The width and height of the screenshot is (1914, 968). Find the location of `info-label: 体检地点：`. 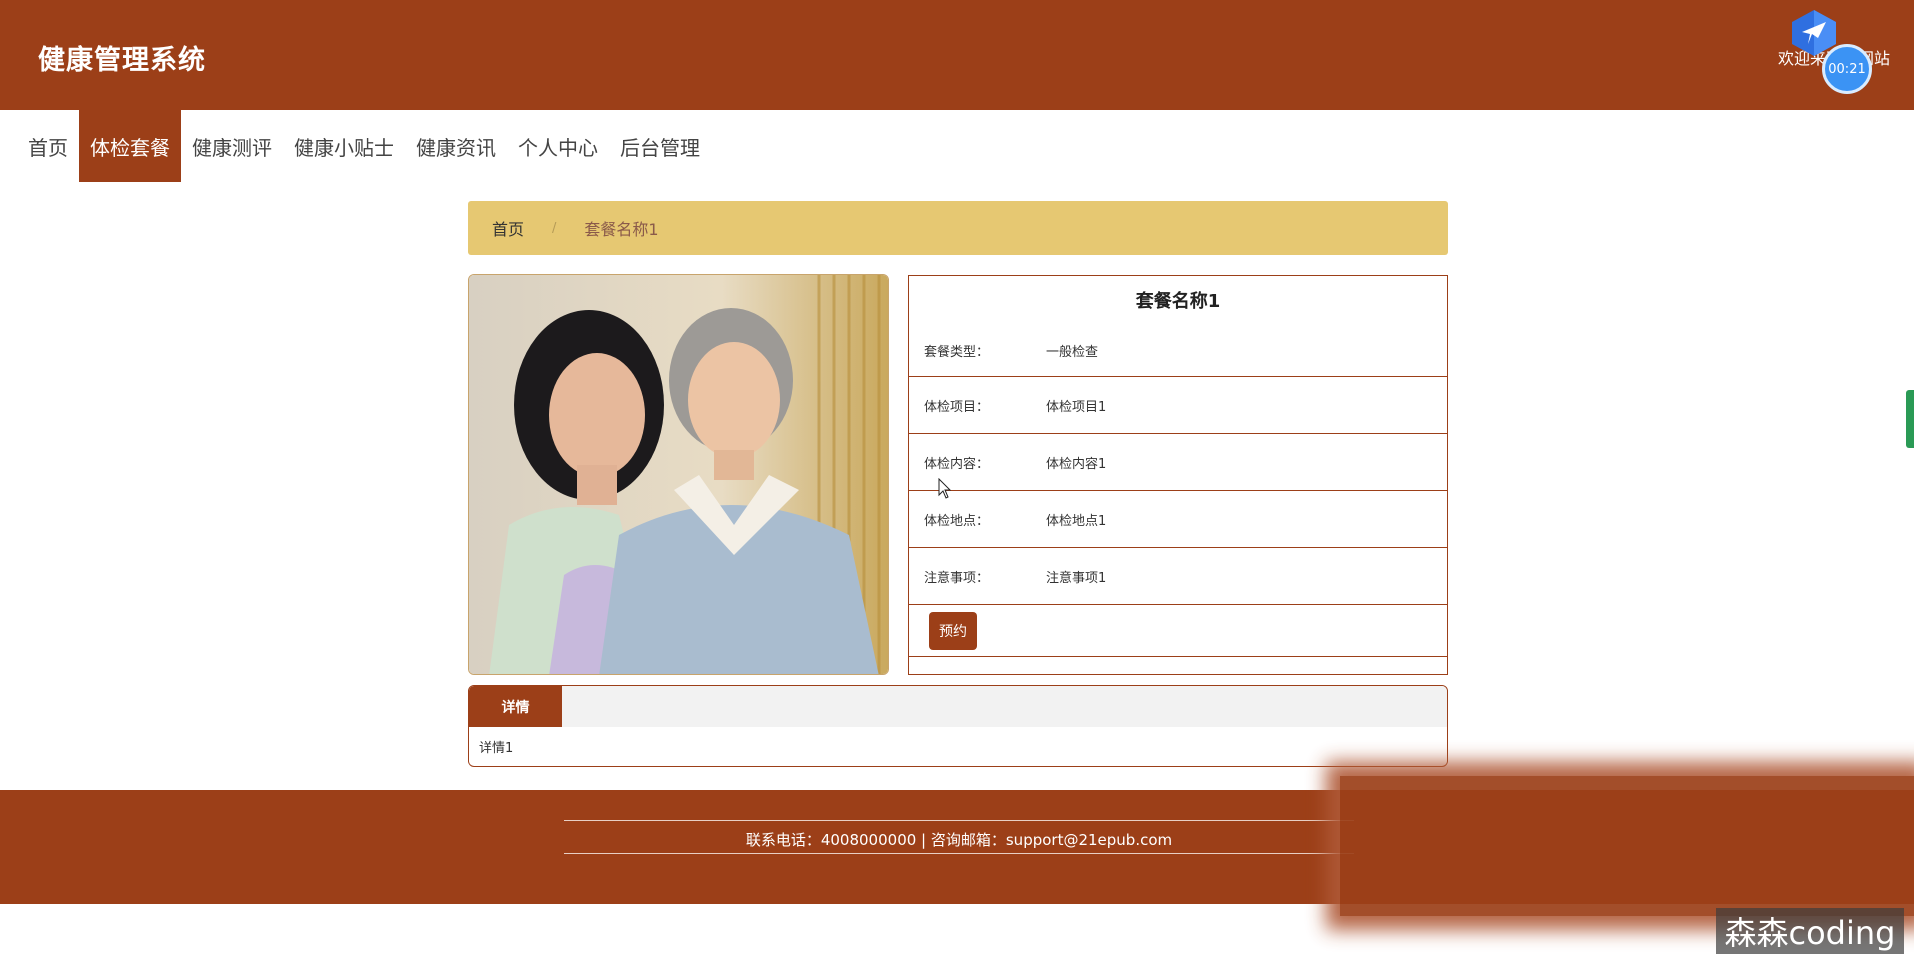

info-label: 体检地点： is located at coordinates (957, 521).